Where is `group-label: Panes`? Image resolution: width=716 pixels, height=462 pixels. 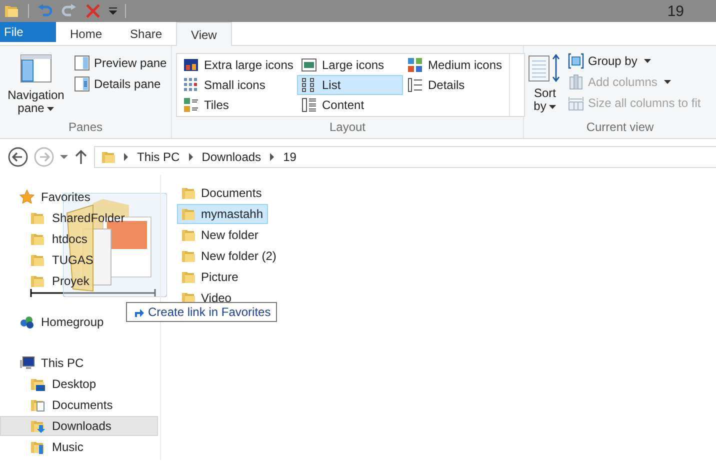
group-label: Panes is located at coordinates (85, 128).